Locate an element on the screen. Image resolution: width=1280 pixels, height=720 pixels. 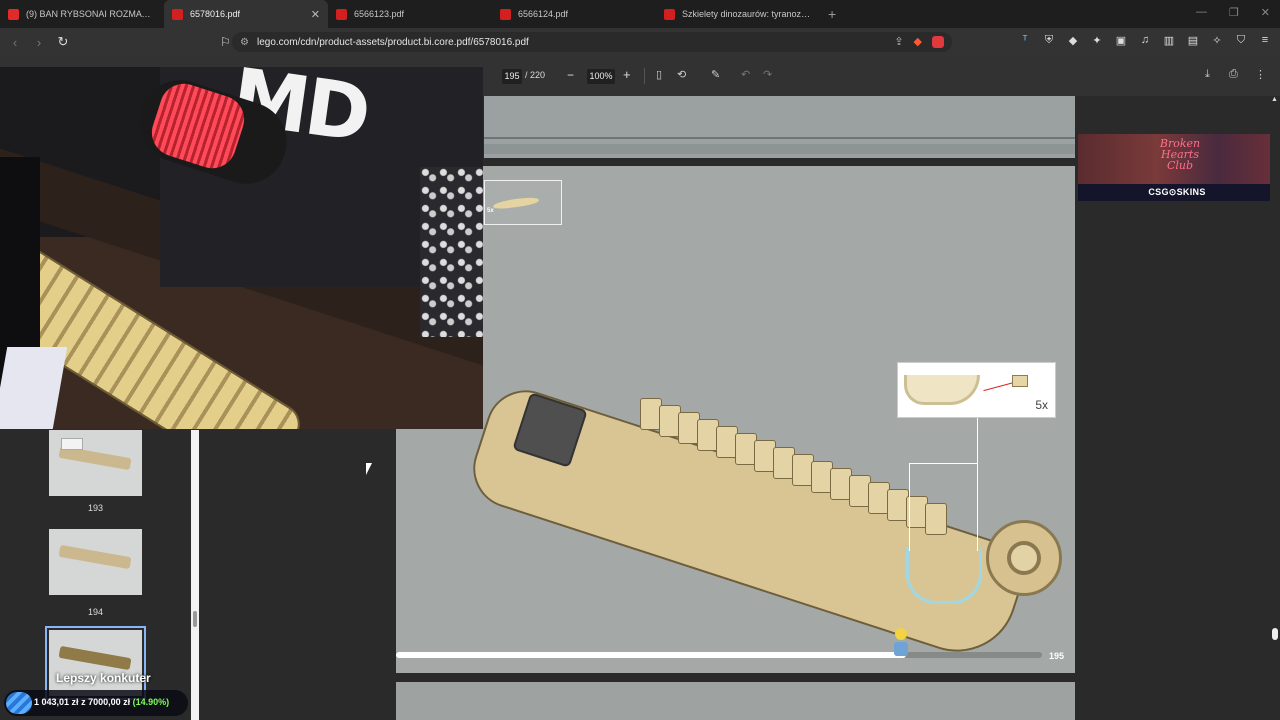
build-progress-bar is located at coordinates (719, 655).